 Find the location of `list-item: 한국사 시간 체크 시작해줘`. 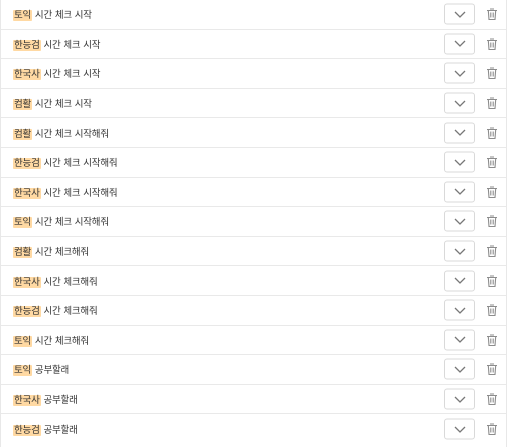

list-item: 한국사 시간 체크 시작해줘 is located at coordinates (253, 193).